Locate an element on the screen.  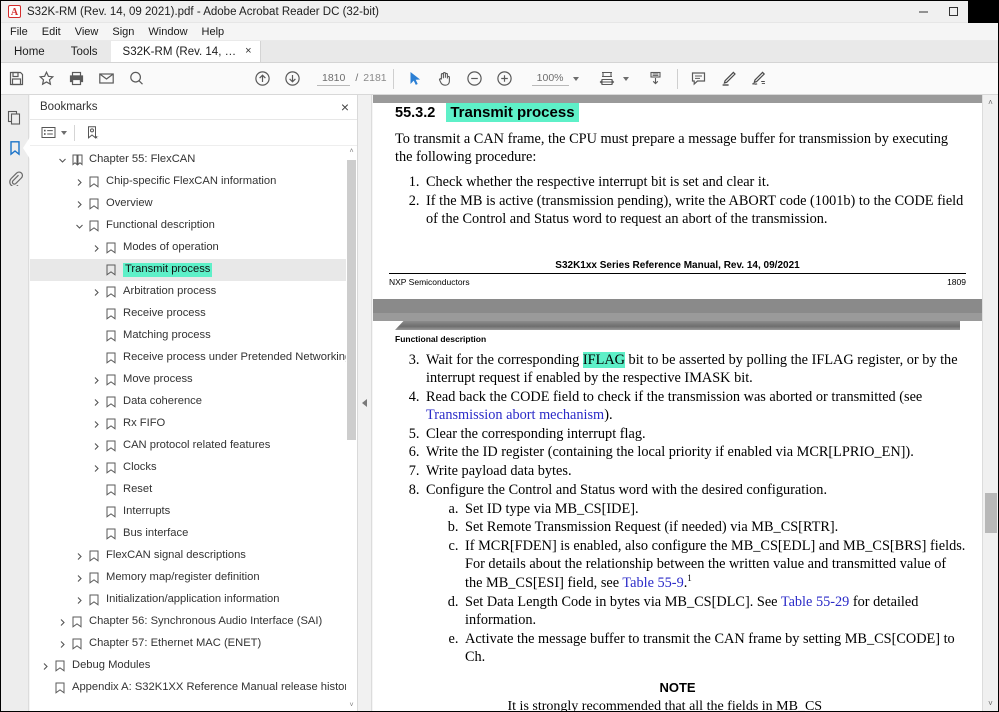
bookmark-item: Functional description is located at coordinates (193, 226).